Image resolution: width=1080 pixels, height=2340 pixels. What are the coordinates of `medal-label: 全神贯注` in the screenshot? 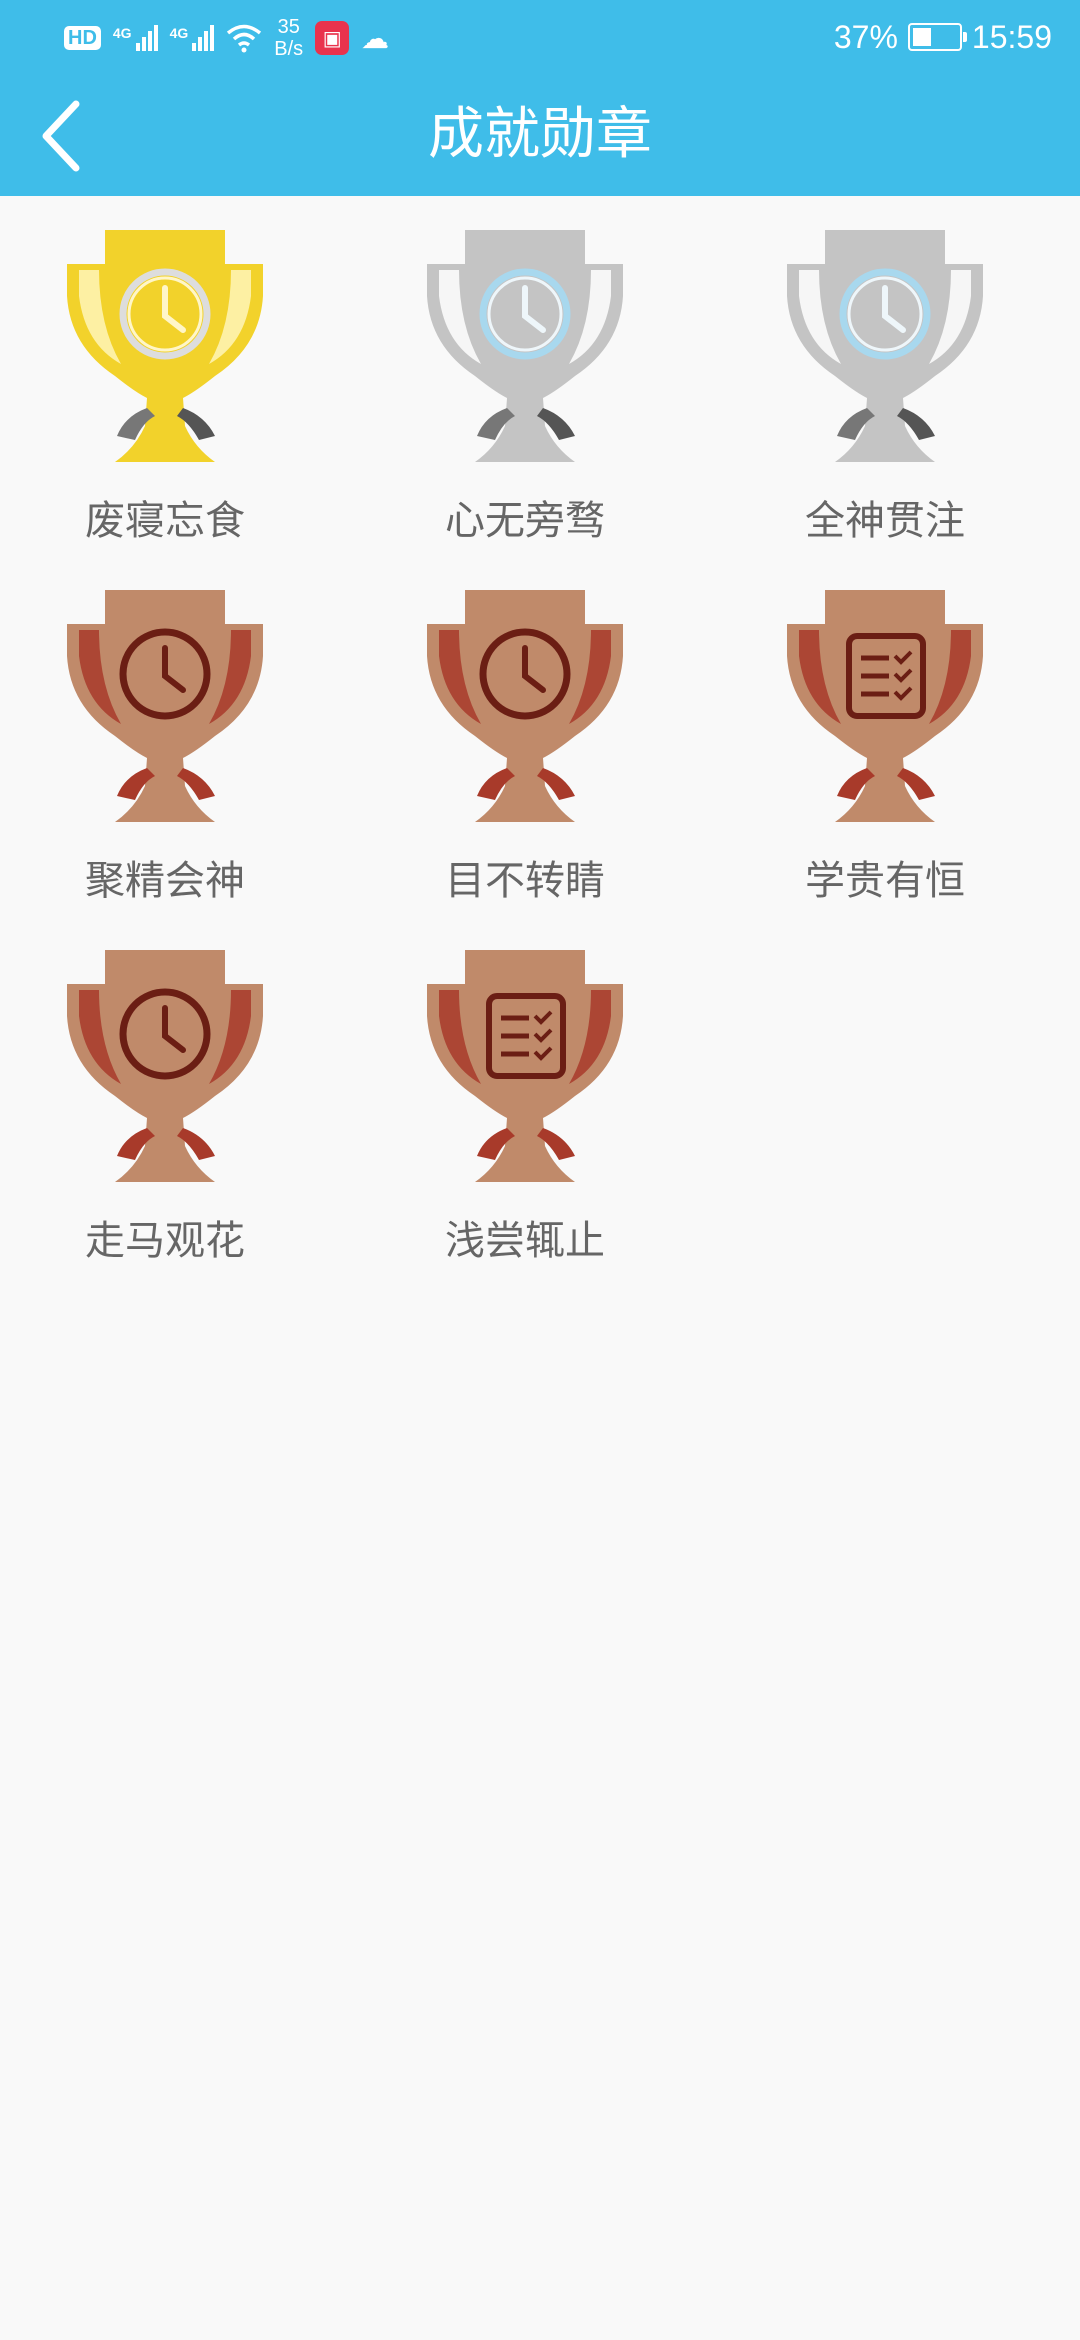 It's located at (885, 521).